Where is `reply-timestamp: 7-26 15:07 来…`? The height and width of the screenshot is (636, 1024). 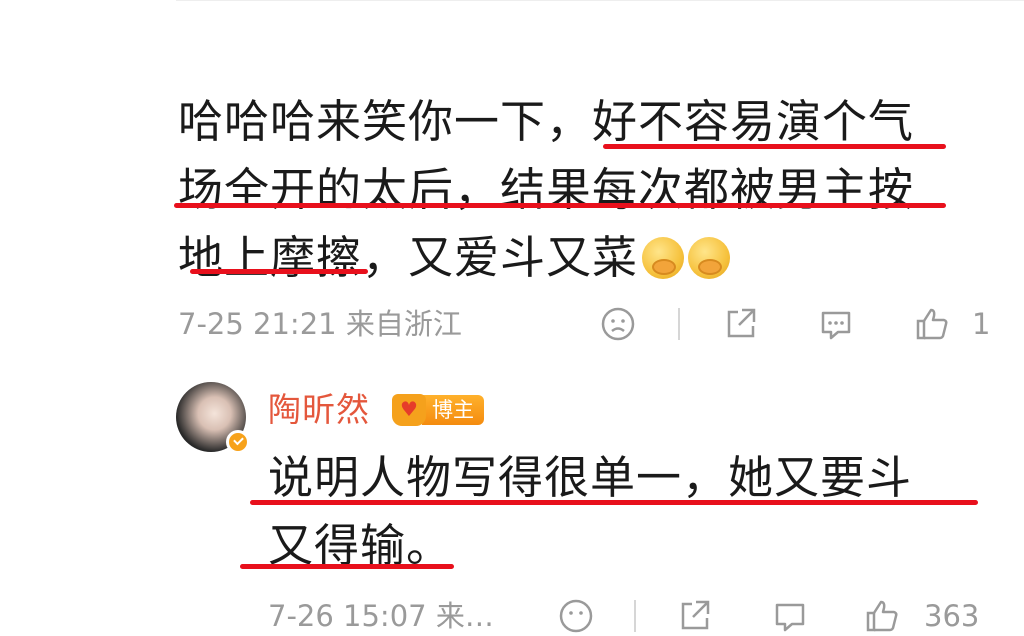 reply-timestamp: 7-26 15:07 来… is located at coordinates (381, 616).